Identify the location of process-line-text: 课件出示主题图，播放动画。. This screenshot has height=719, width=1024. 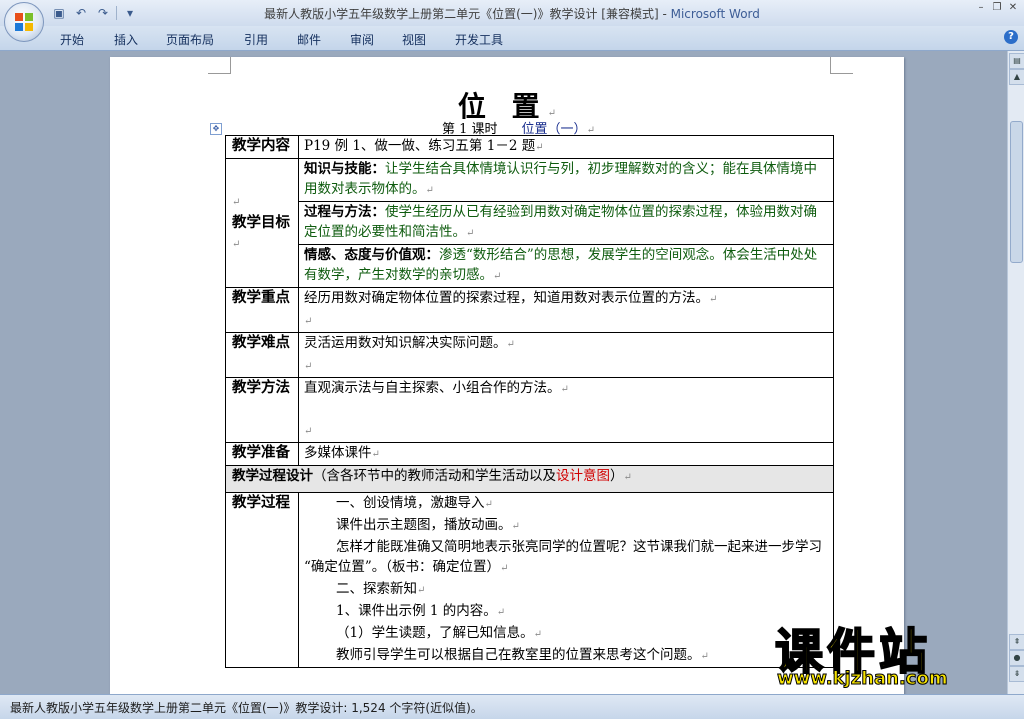
(424, 525).